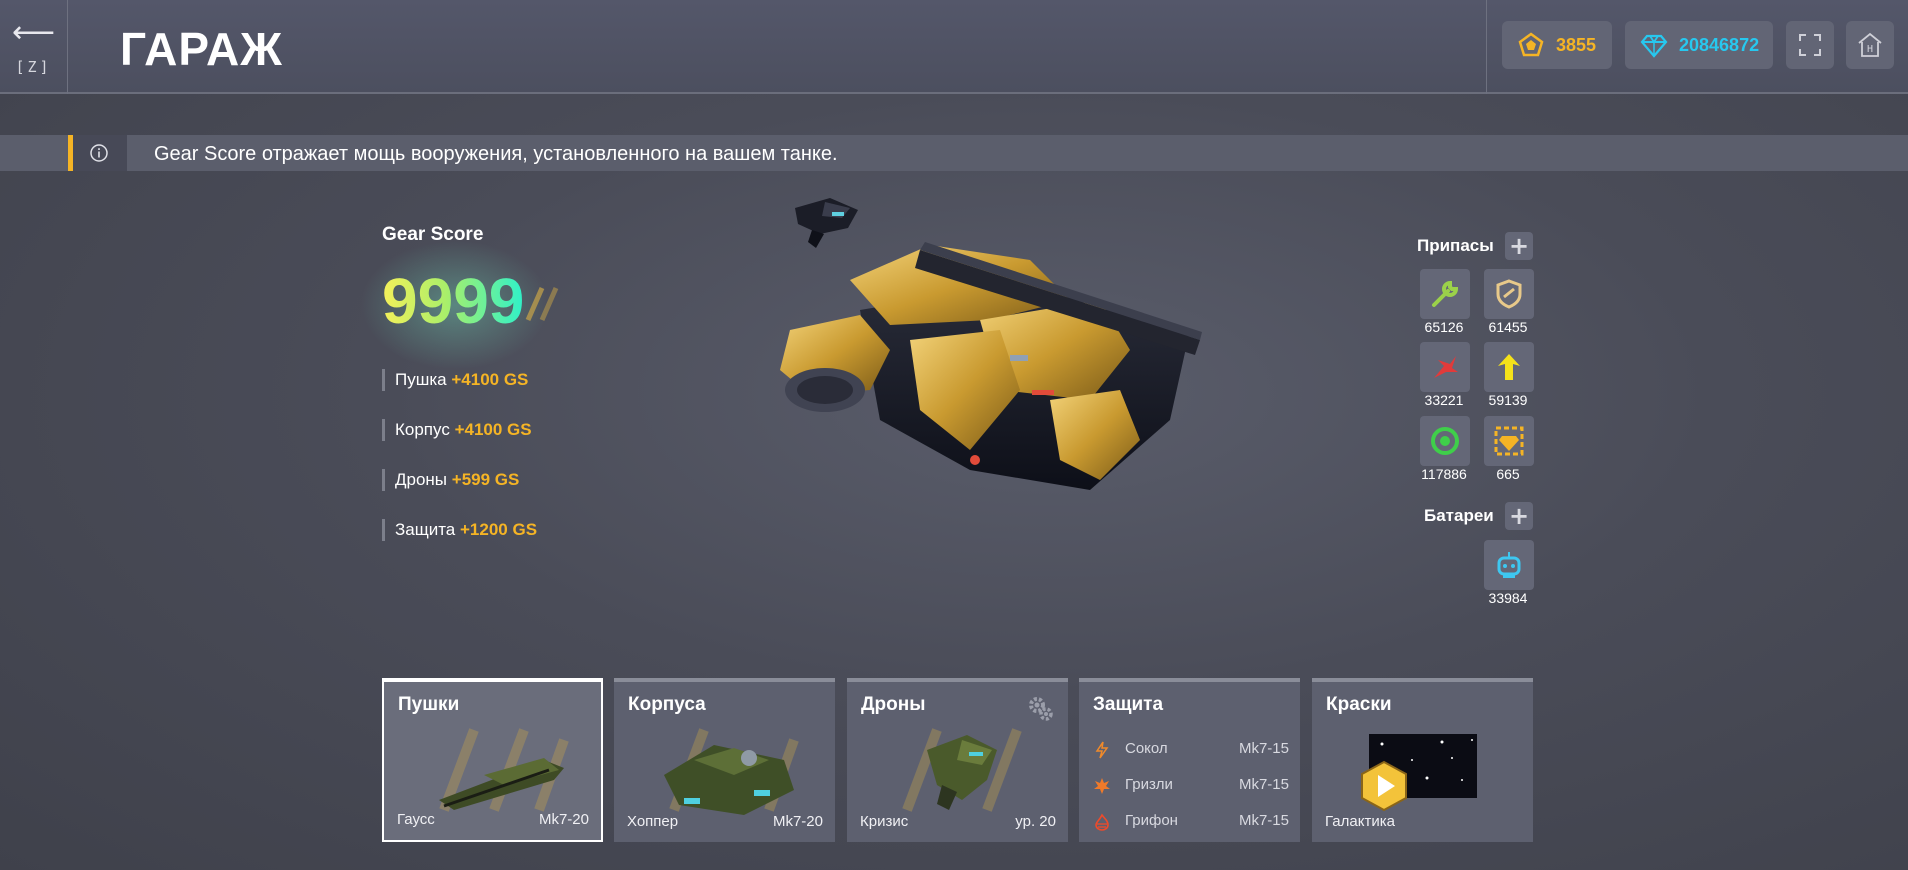 The image size is (1908, 870). What do you see at coordinates (731, 771) in the screenshot?
I see `hull-preview-image` at bounding box center [731, 771].